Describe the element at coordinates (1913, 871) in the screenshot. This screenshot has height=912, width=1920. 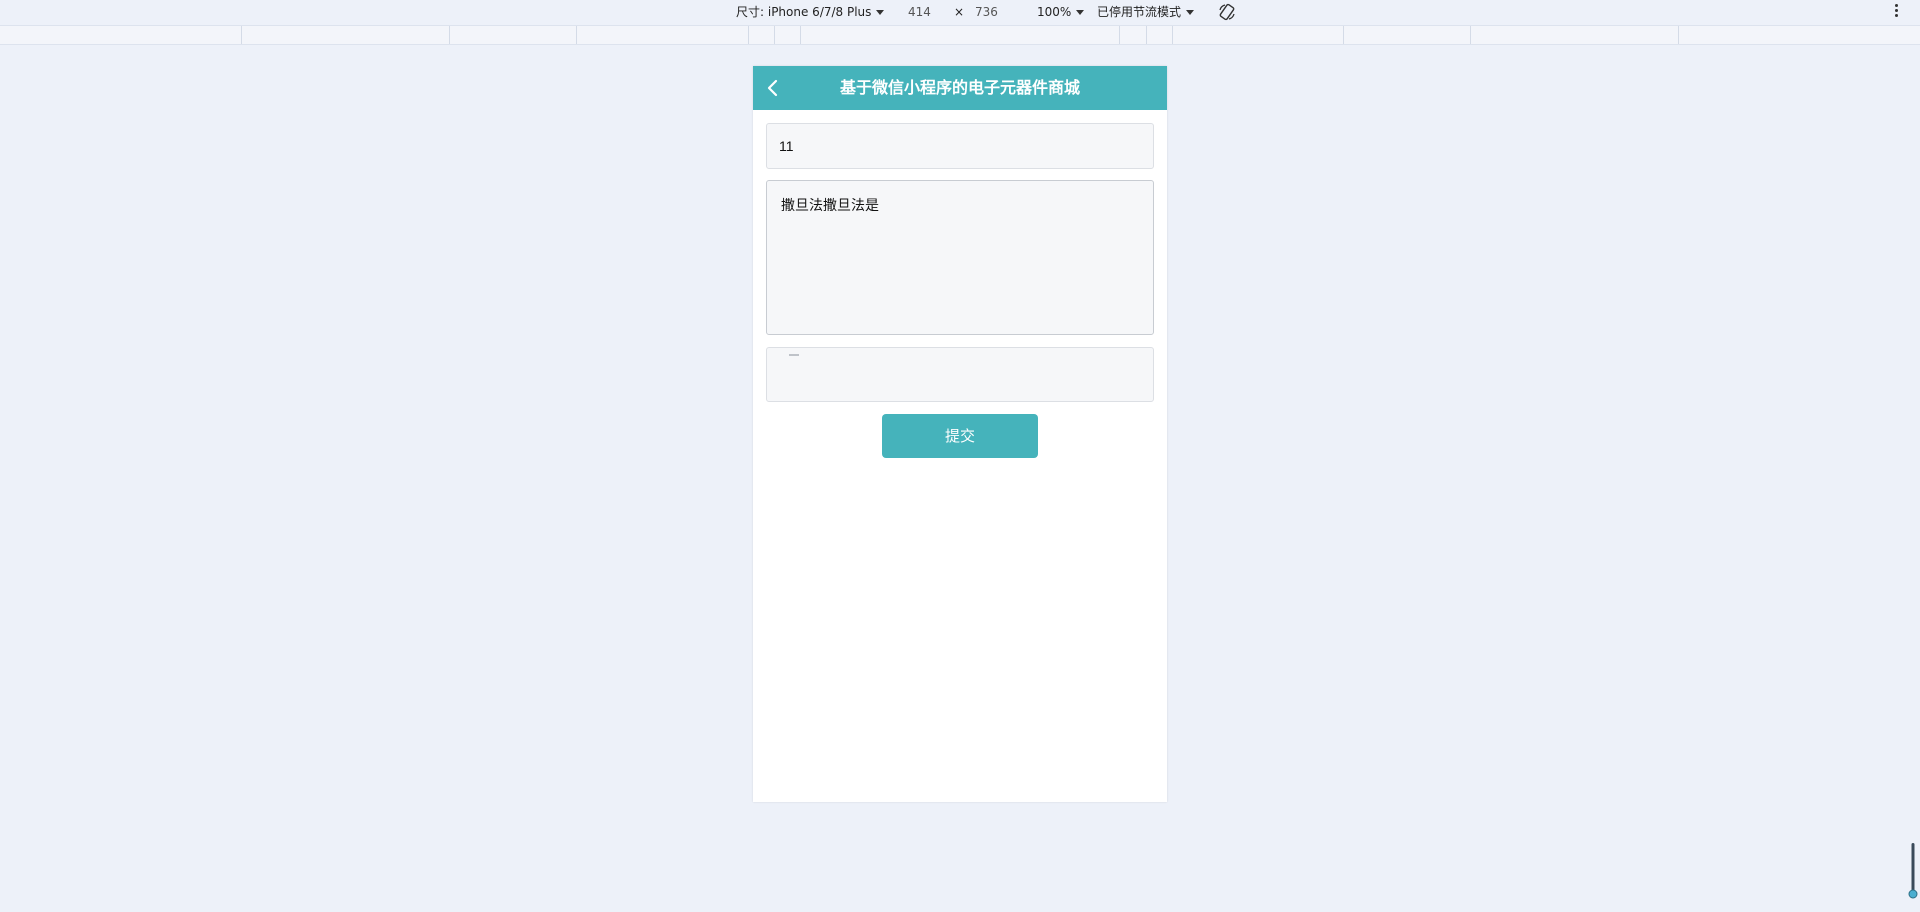
I see `scroll-indicator` at that location.